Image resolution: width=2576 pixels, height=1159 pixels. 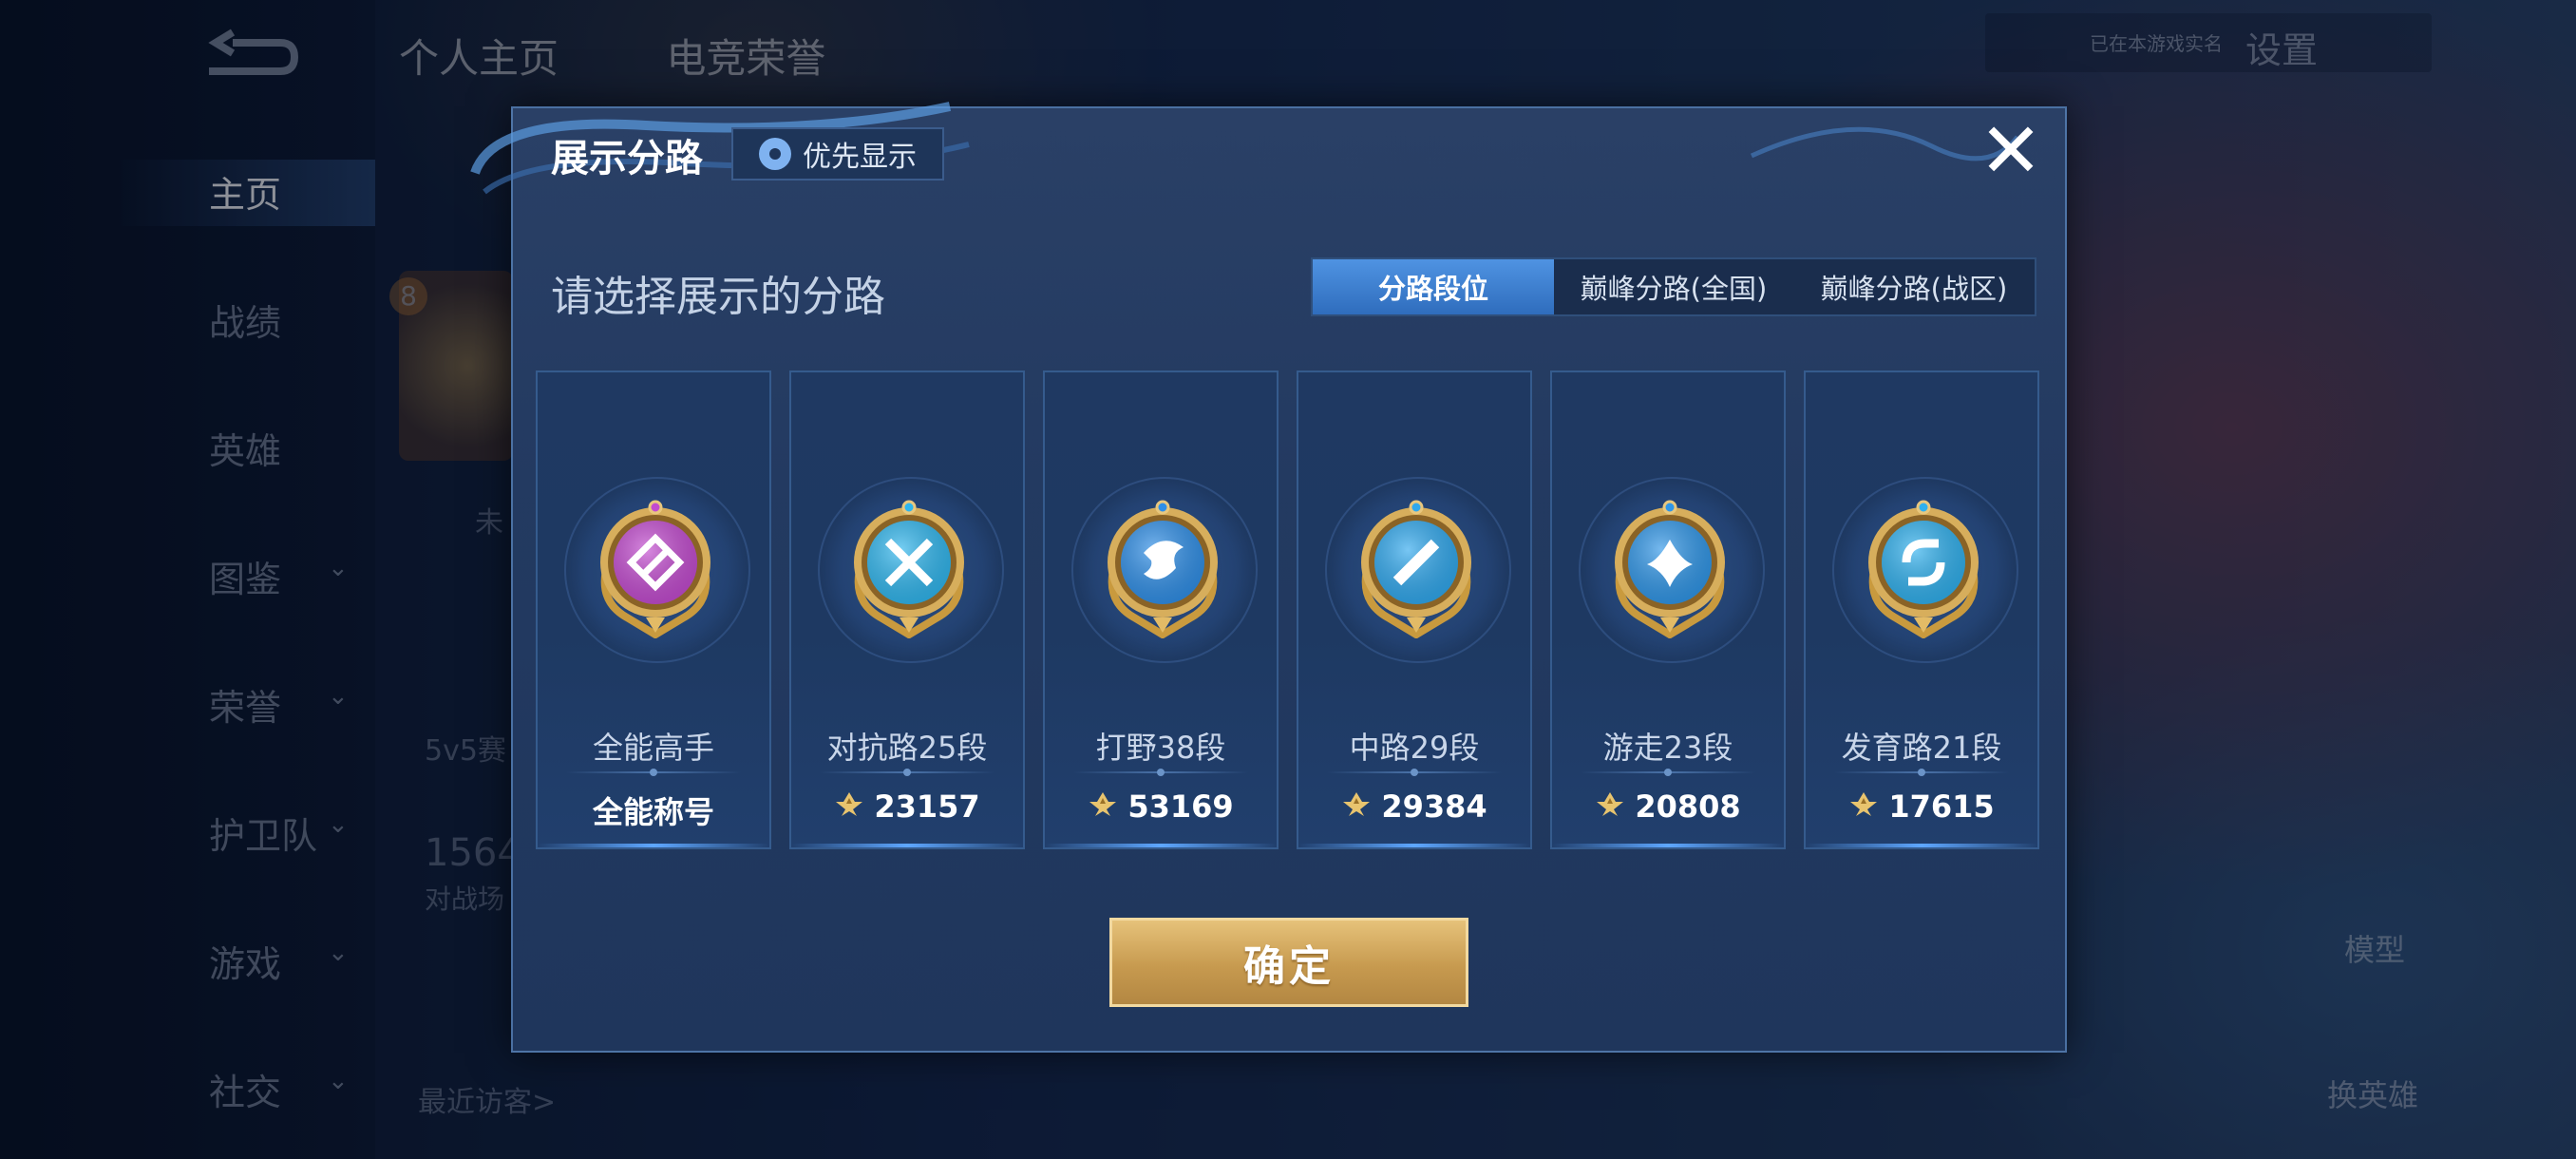 I want to click on dialog-subtitle: 请选择展示的分路, so click(x=718, y=297).